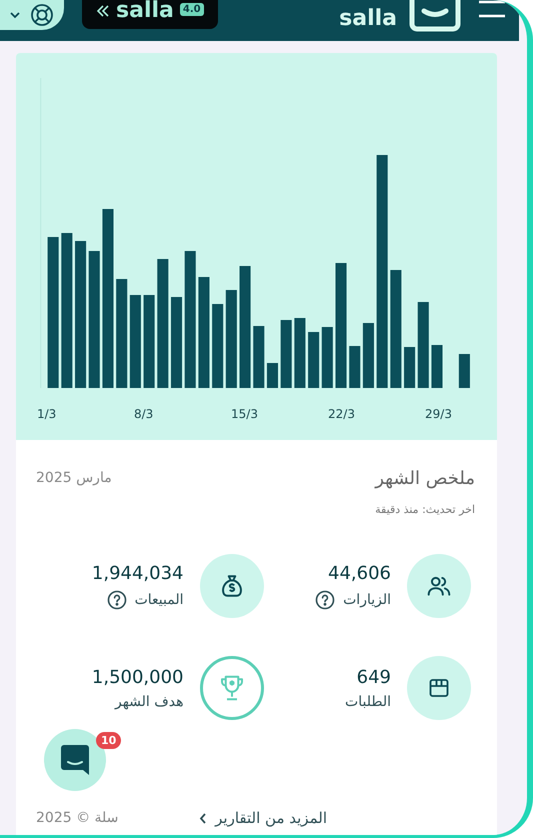 This screenshot has width=533, height=838. I want to click on chevron-down-icon, so click(15, 15).